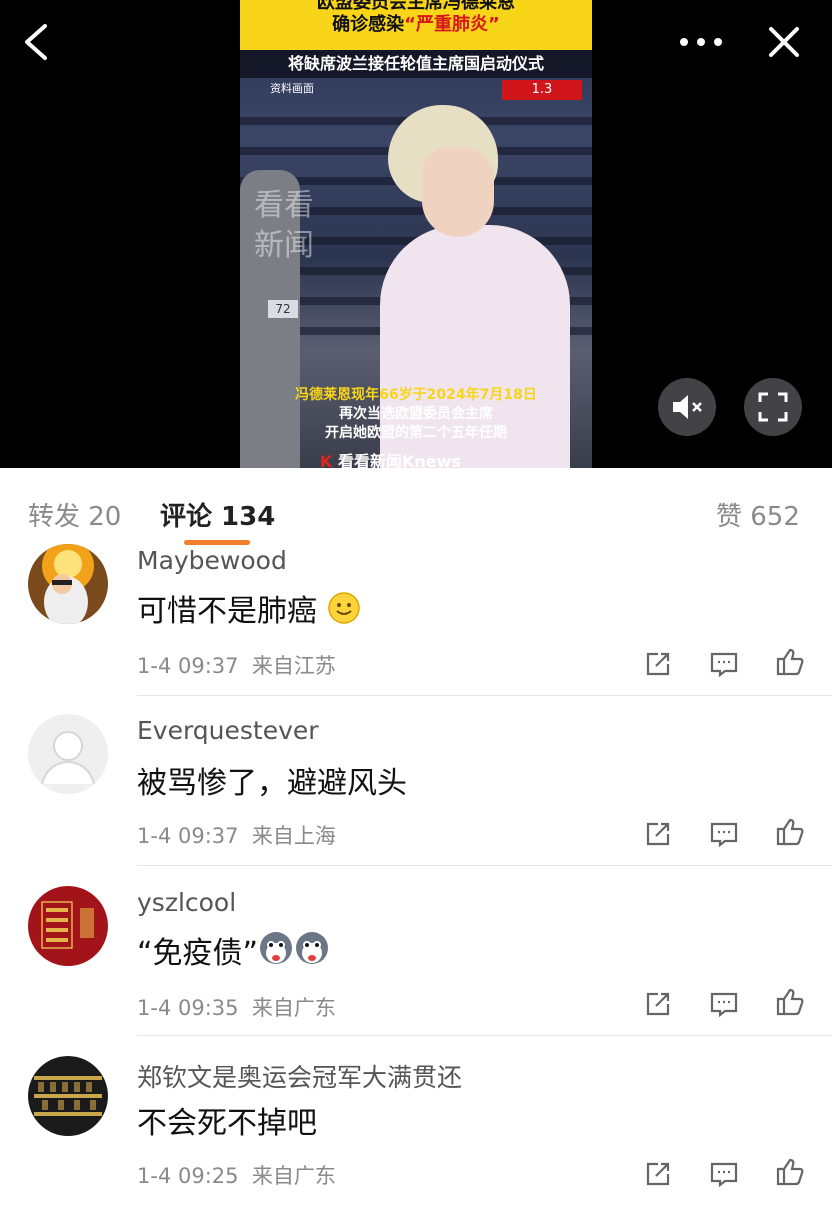  Describe the element at coordinates (416, 64) in the screenshot. I see `video-subheadline: 将缺席波兰接任轮值主席国启动仪式` at that location.